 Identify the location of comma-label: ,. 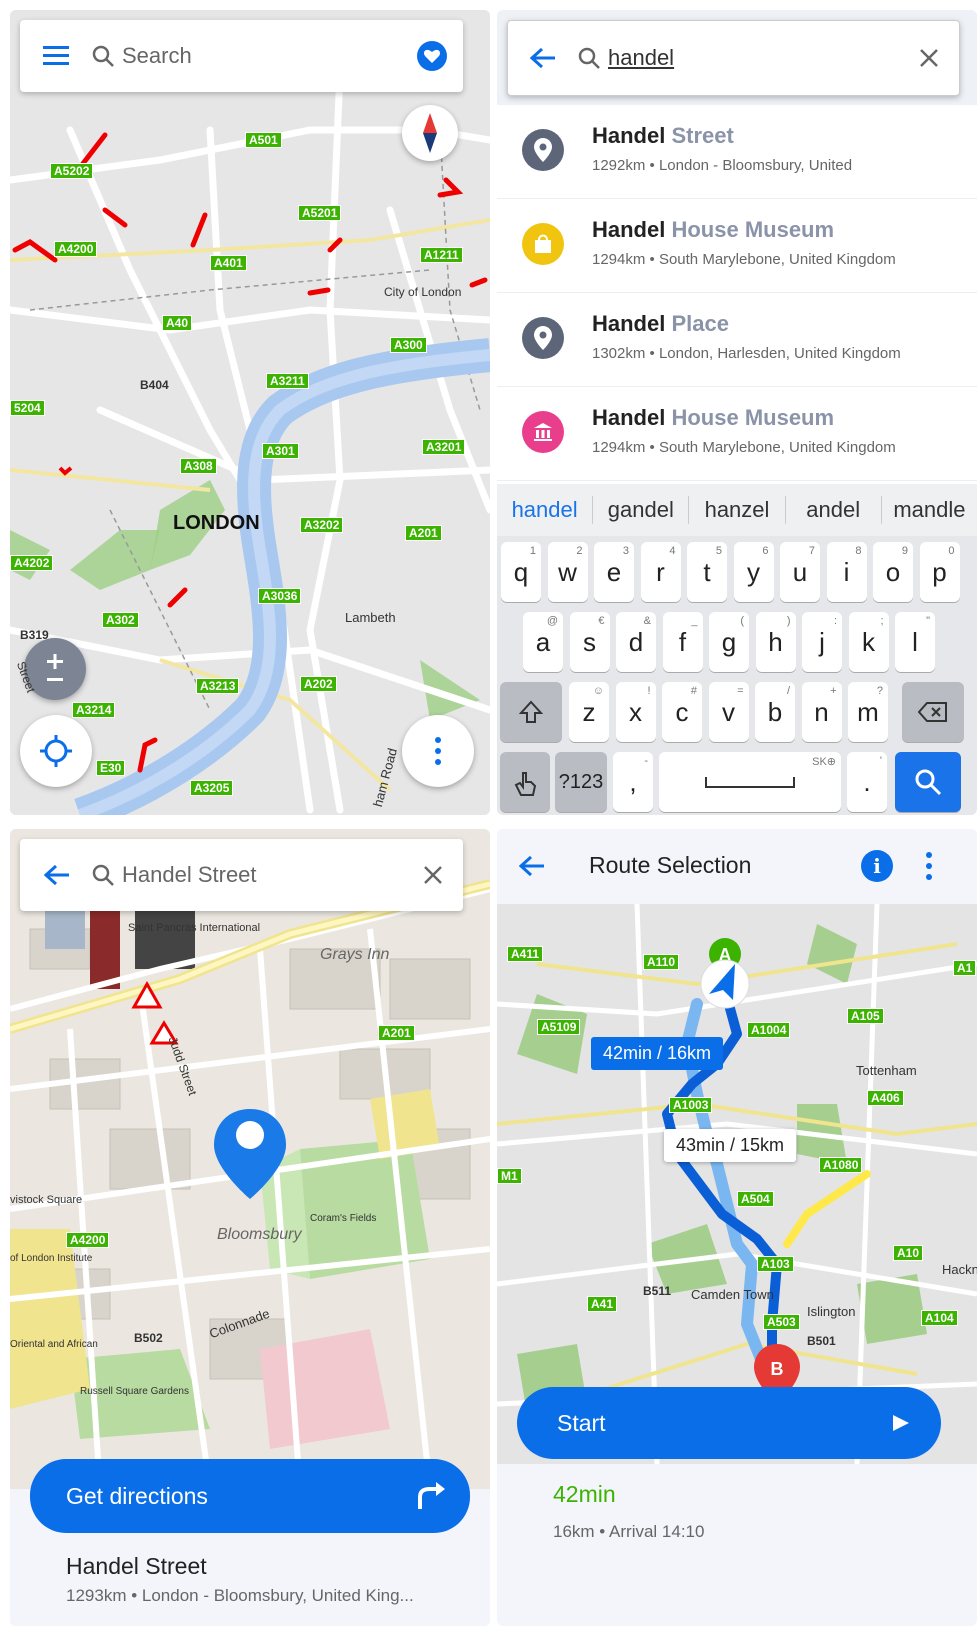
(633, 781).